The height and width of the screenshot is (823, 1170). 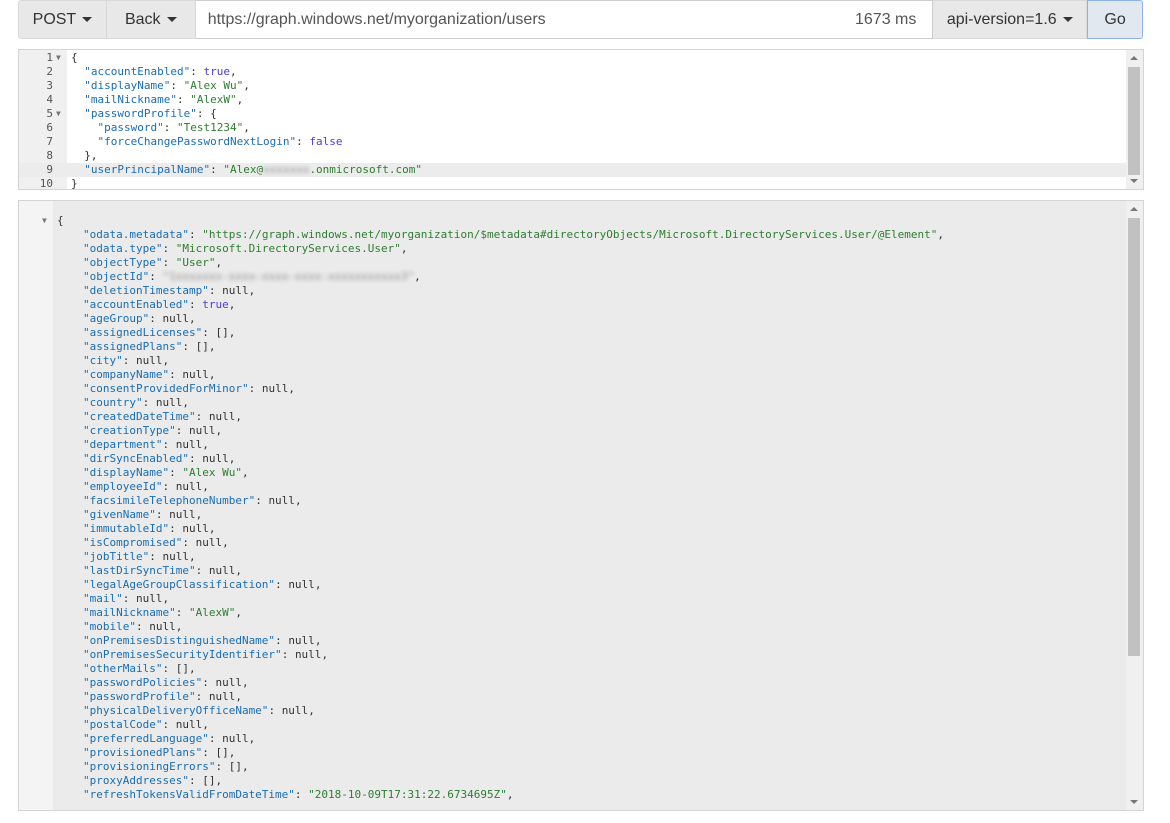 I want to click on json-value: "Alex Wu", so click(x=212, y=472).